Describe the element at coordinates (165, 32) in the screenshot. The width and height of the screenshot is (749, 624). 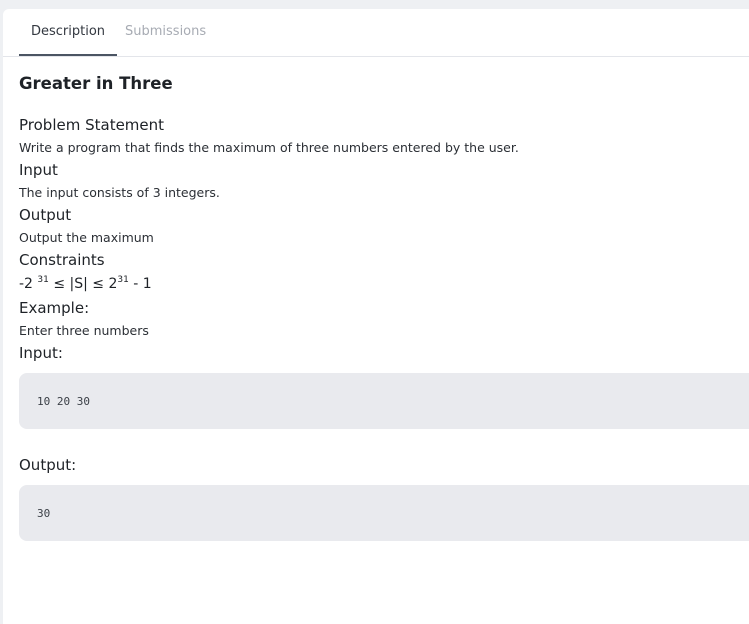
I see `tab-submissions: Submissions` at that location.